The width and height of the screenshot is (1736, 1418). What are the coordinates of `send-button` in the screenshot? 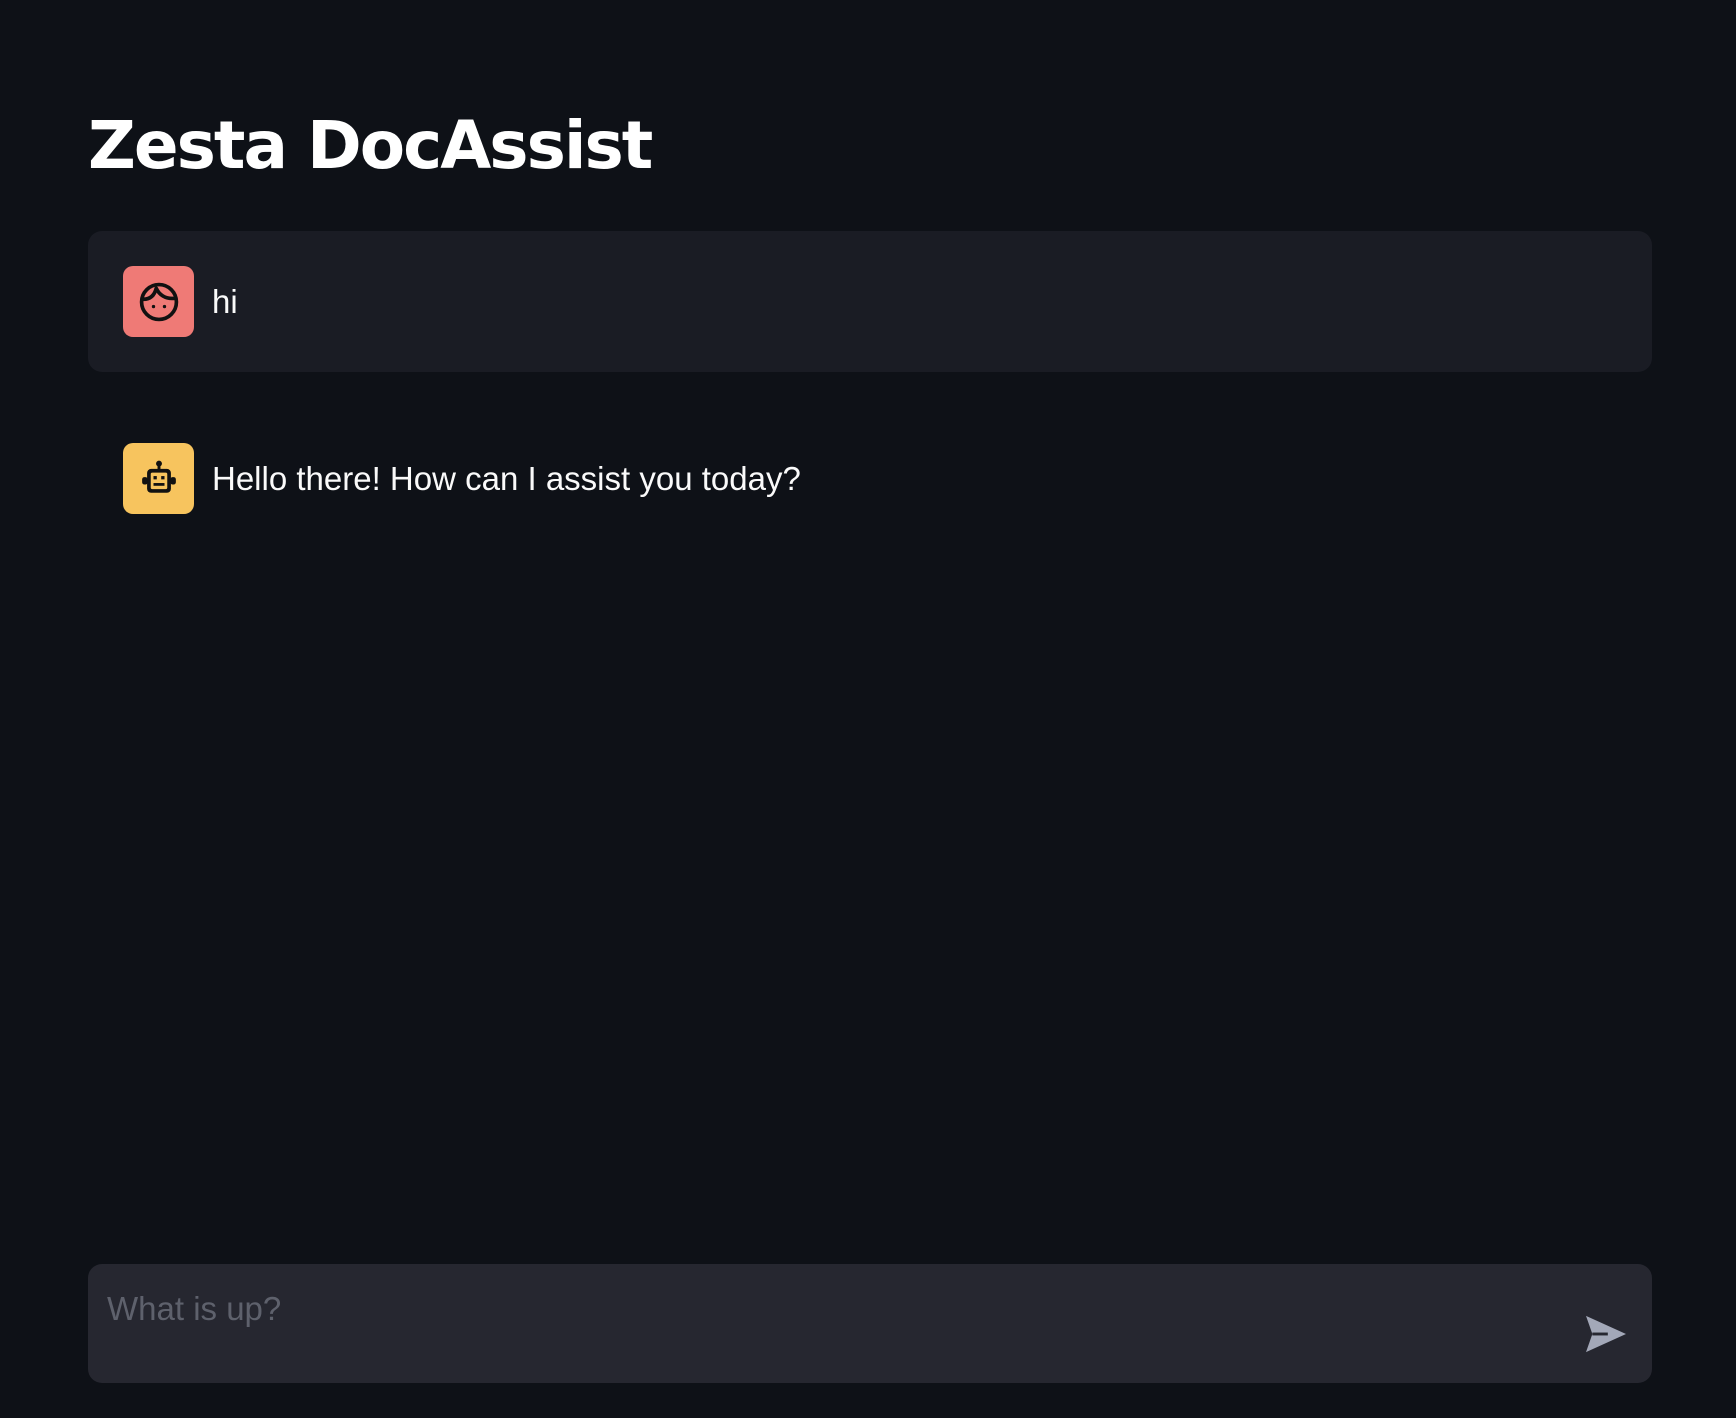 It's located at (1606, 1334).